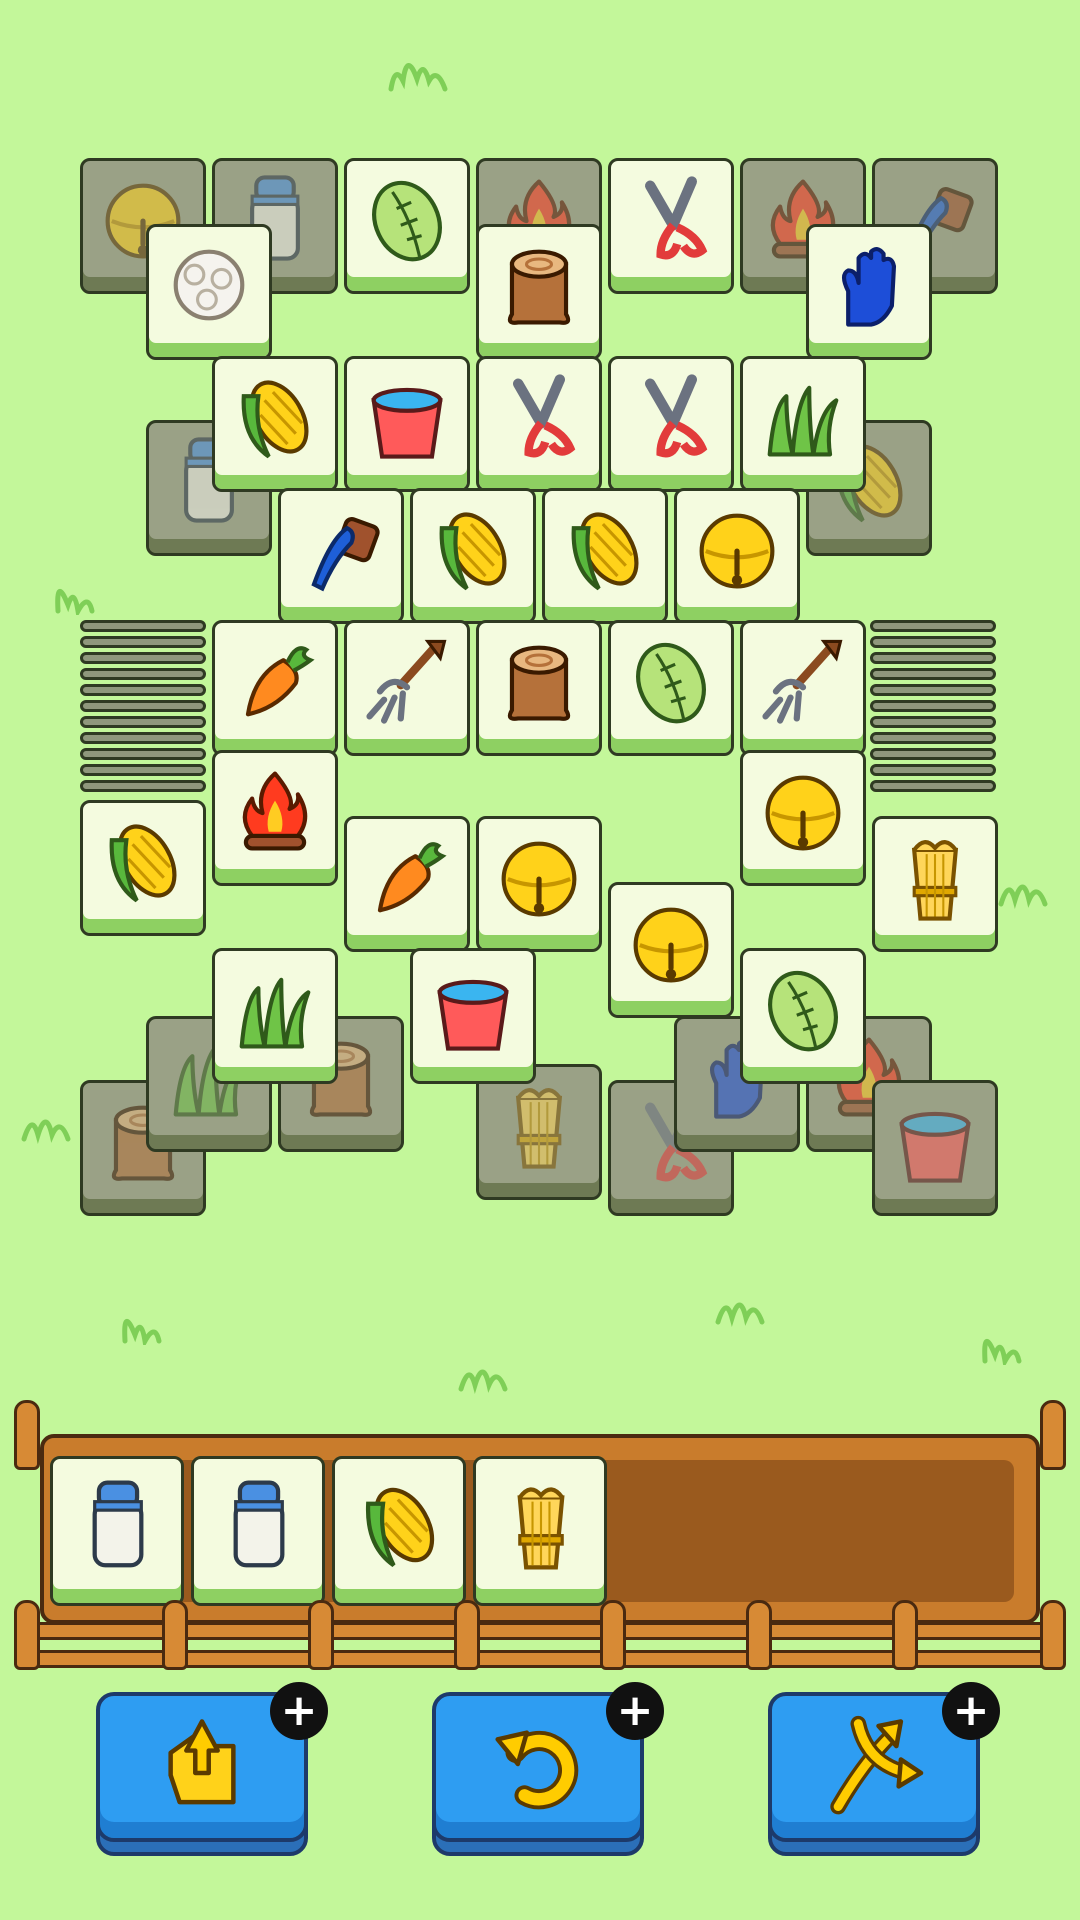 Image resolution: width=1080 pixels, height=1920 pixels. I want to click on undo-booster-button: +, so click(548, 1769).